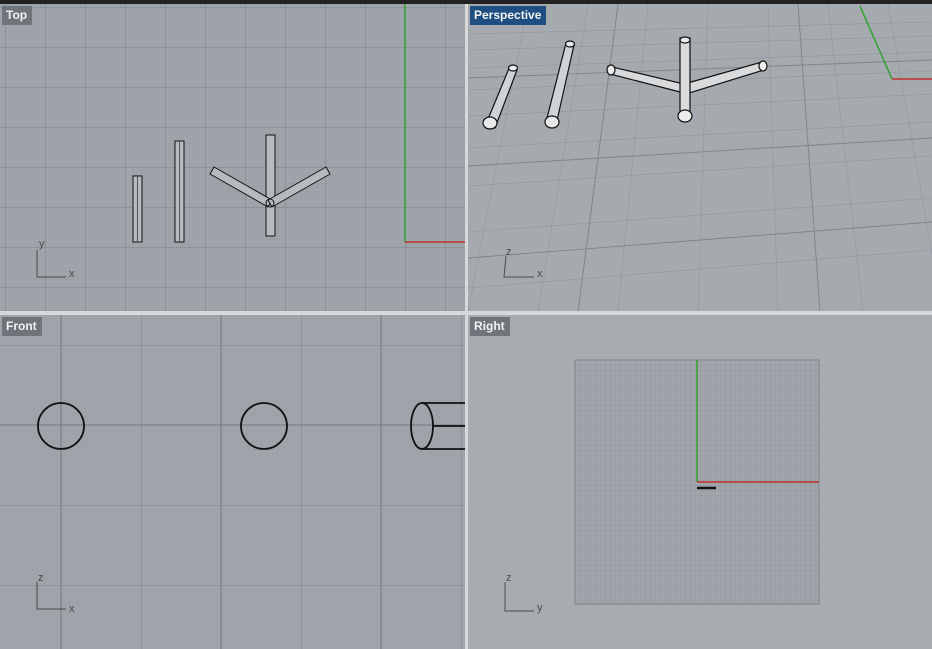 The height and width of the screenshot is (649, 932). I want to click on viewport-splitter-horizontal, so click(466, 313).